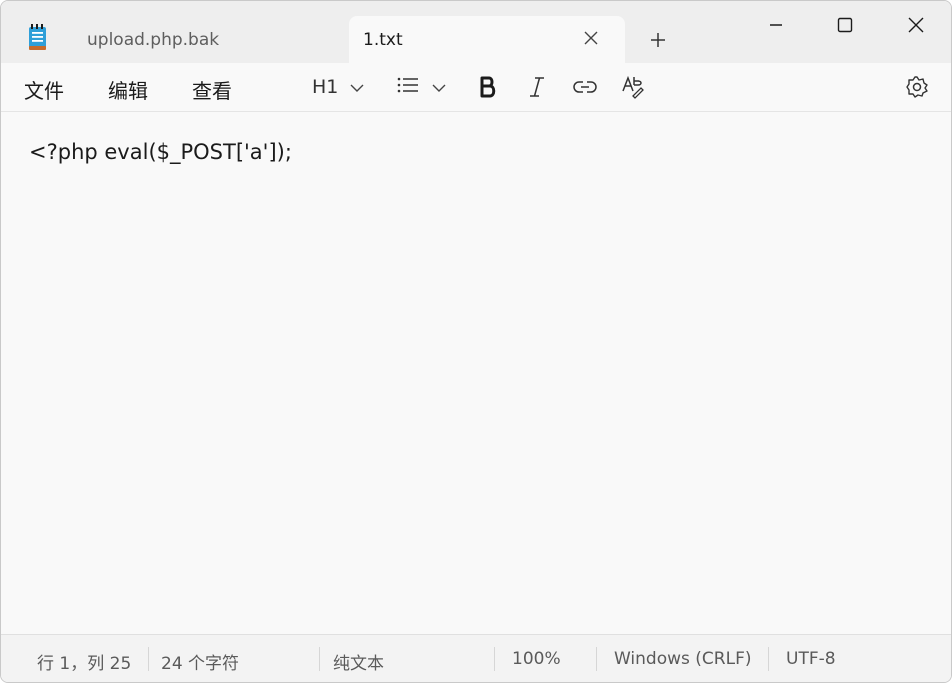  What do you see at coordinates (591, 38) in the screenshot?
I see `tab-close-icon` at bounding box center [591, 38].